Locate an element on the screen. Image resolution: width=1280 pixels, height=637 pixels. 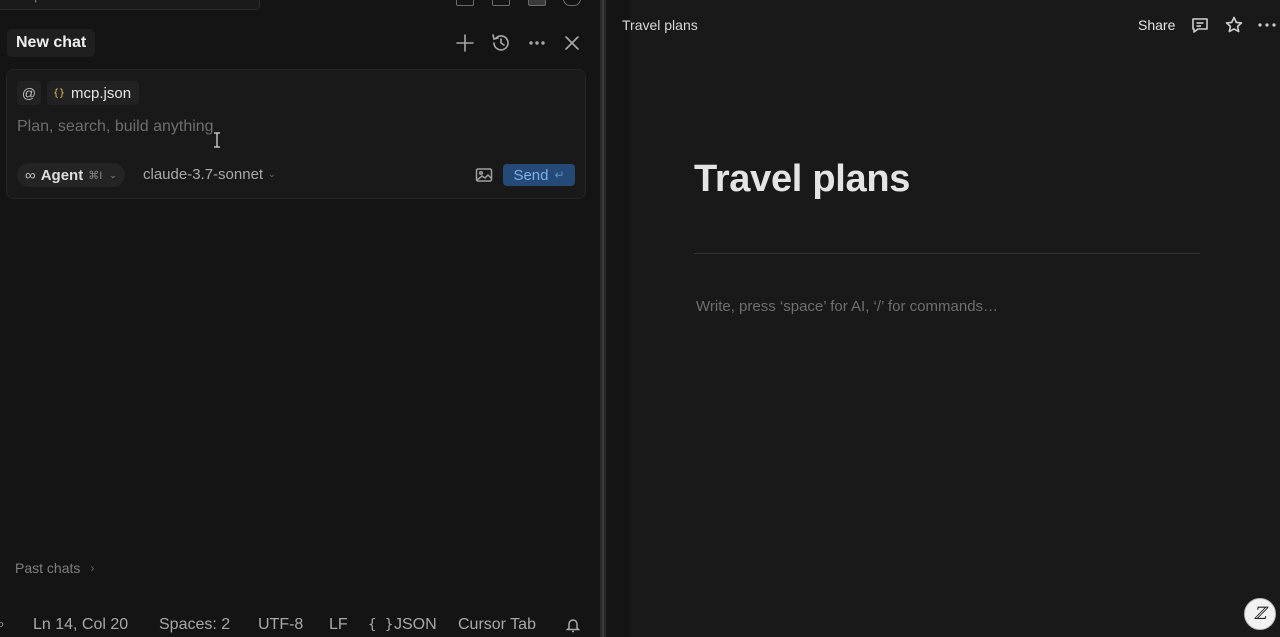
bell-icon is located at coordinates (573, 625).